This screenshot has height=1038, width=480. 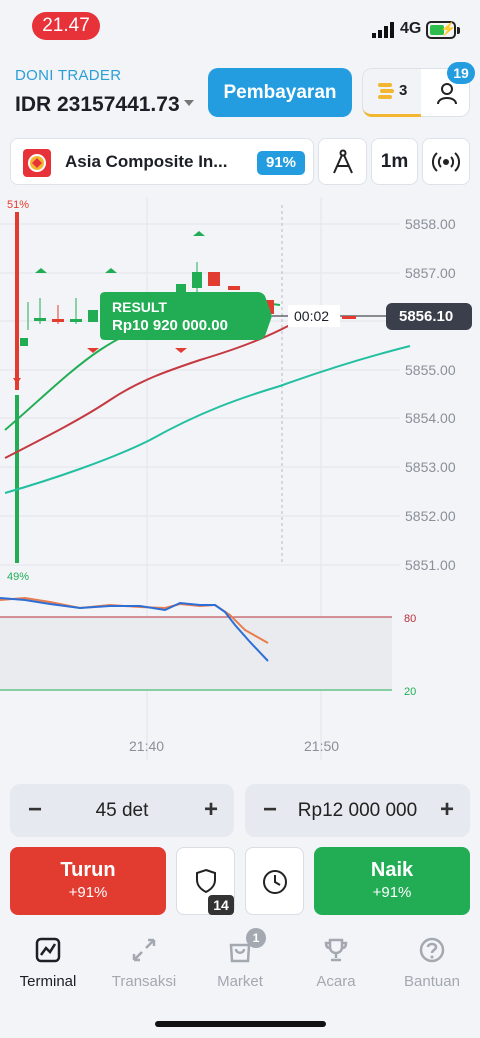 I want to click on oscillator-zone, so click(x=196, y=653).